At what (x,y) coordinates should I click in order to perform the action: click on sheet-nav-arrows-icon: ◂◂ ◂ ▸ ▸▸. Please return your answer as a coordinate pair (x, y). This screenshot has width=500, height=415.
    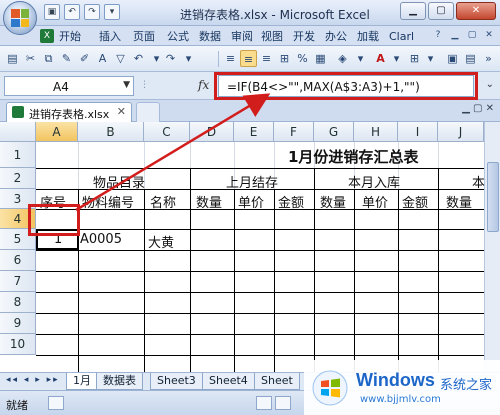
    Looking at the image, I should click on (33, 380).